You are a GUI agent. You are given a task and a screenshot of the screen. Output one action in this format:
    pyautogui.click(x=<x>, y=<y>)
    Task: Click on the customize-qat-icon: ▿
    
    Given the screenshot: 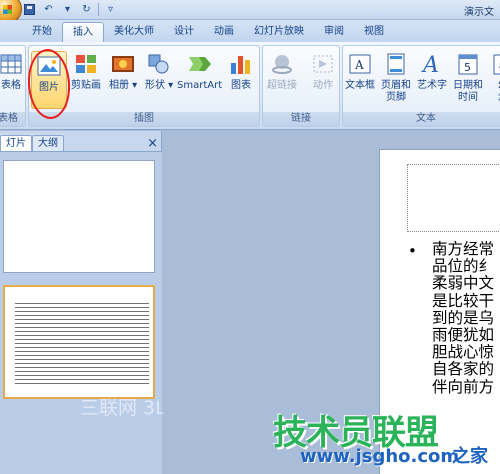 What is the action you would take?
    pyautogui.click(x=110, y=9)
    